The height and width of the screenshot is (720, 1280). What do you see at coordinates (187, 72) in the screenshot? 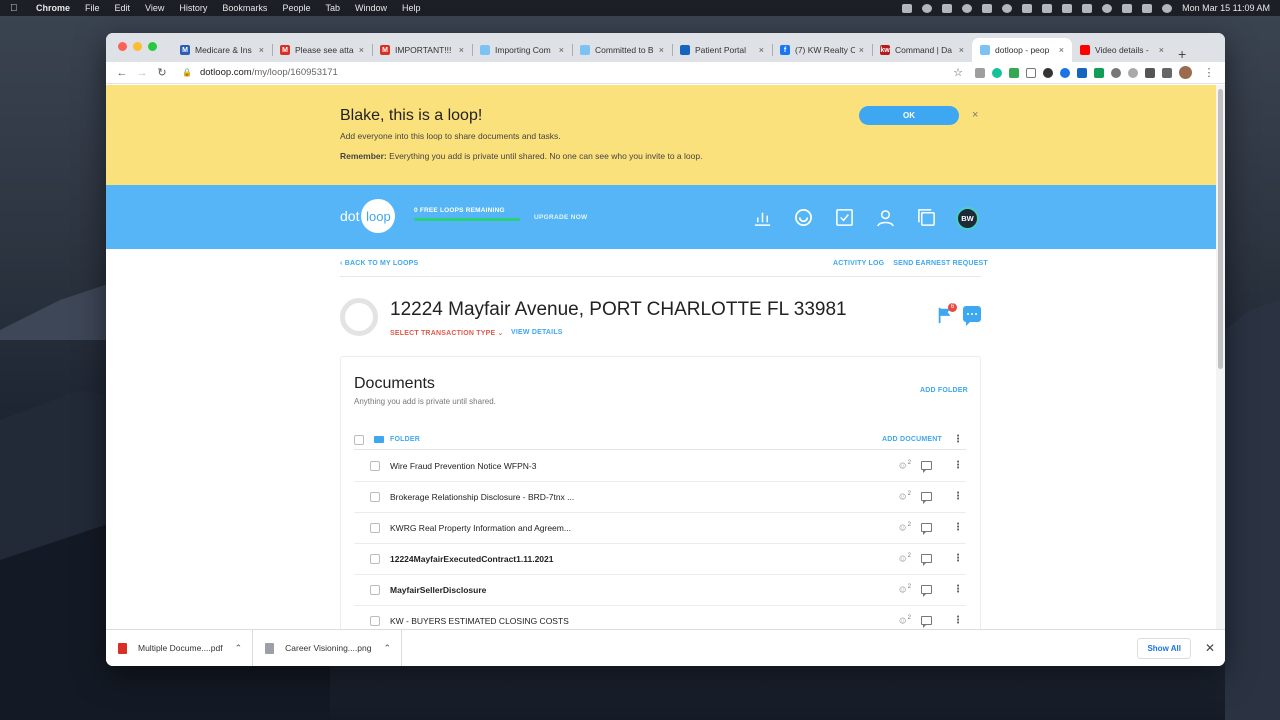
I see `lock-icon: 🔒` at bounding box center [187, 72].